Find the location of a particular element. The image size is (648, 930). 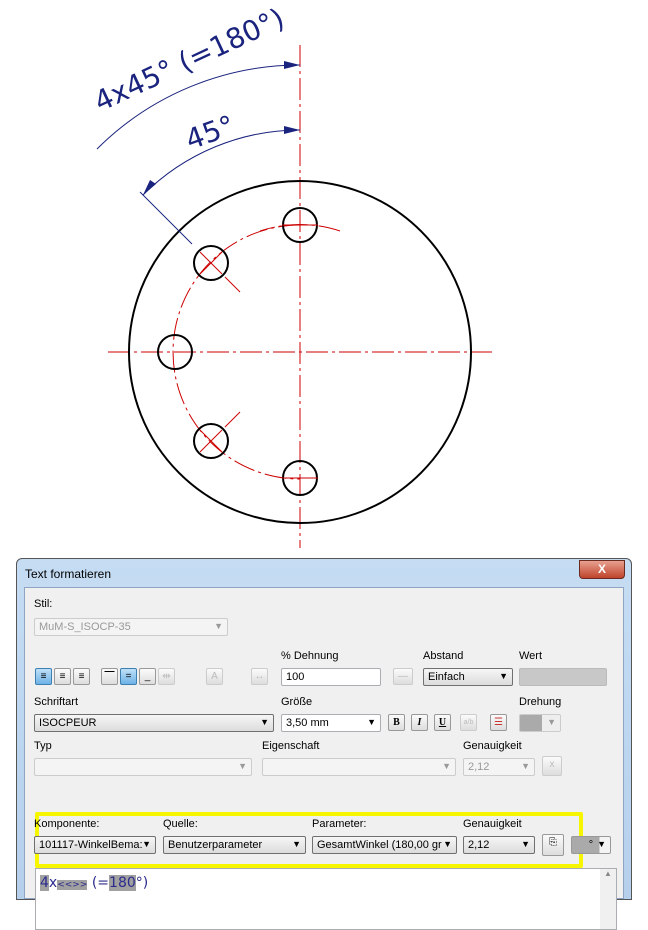

align-right-button: ≡ is located at coordinates (81, 676).